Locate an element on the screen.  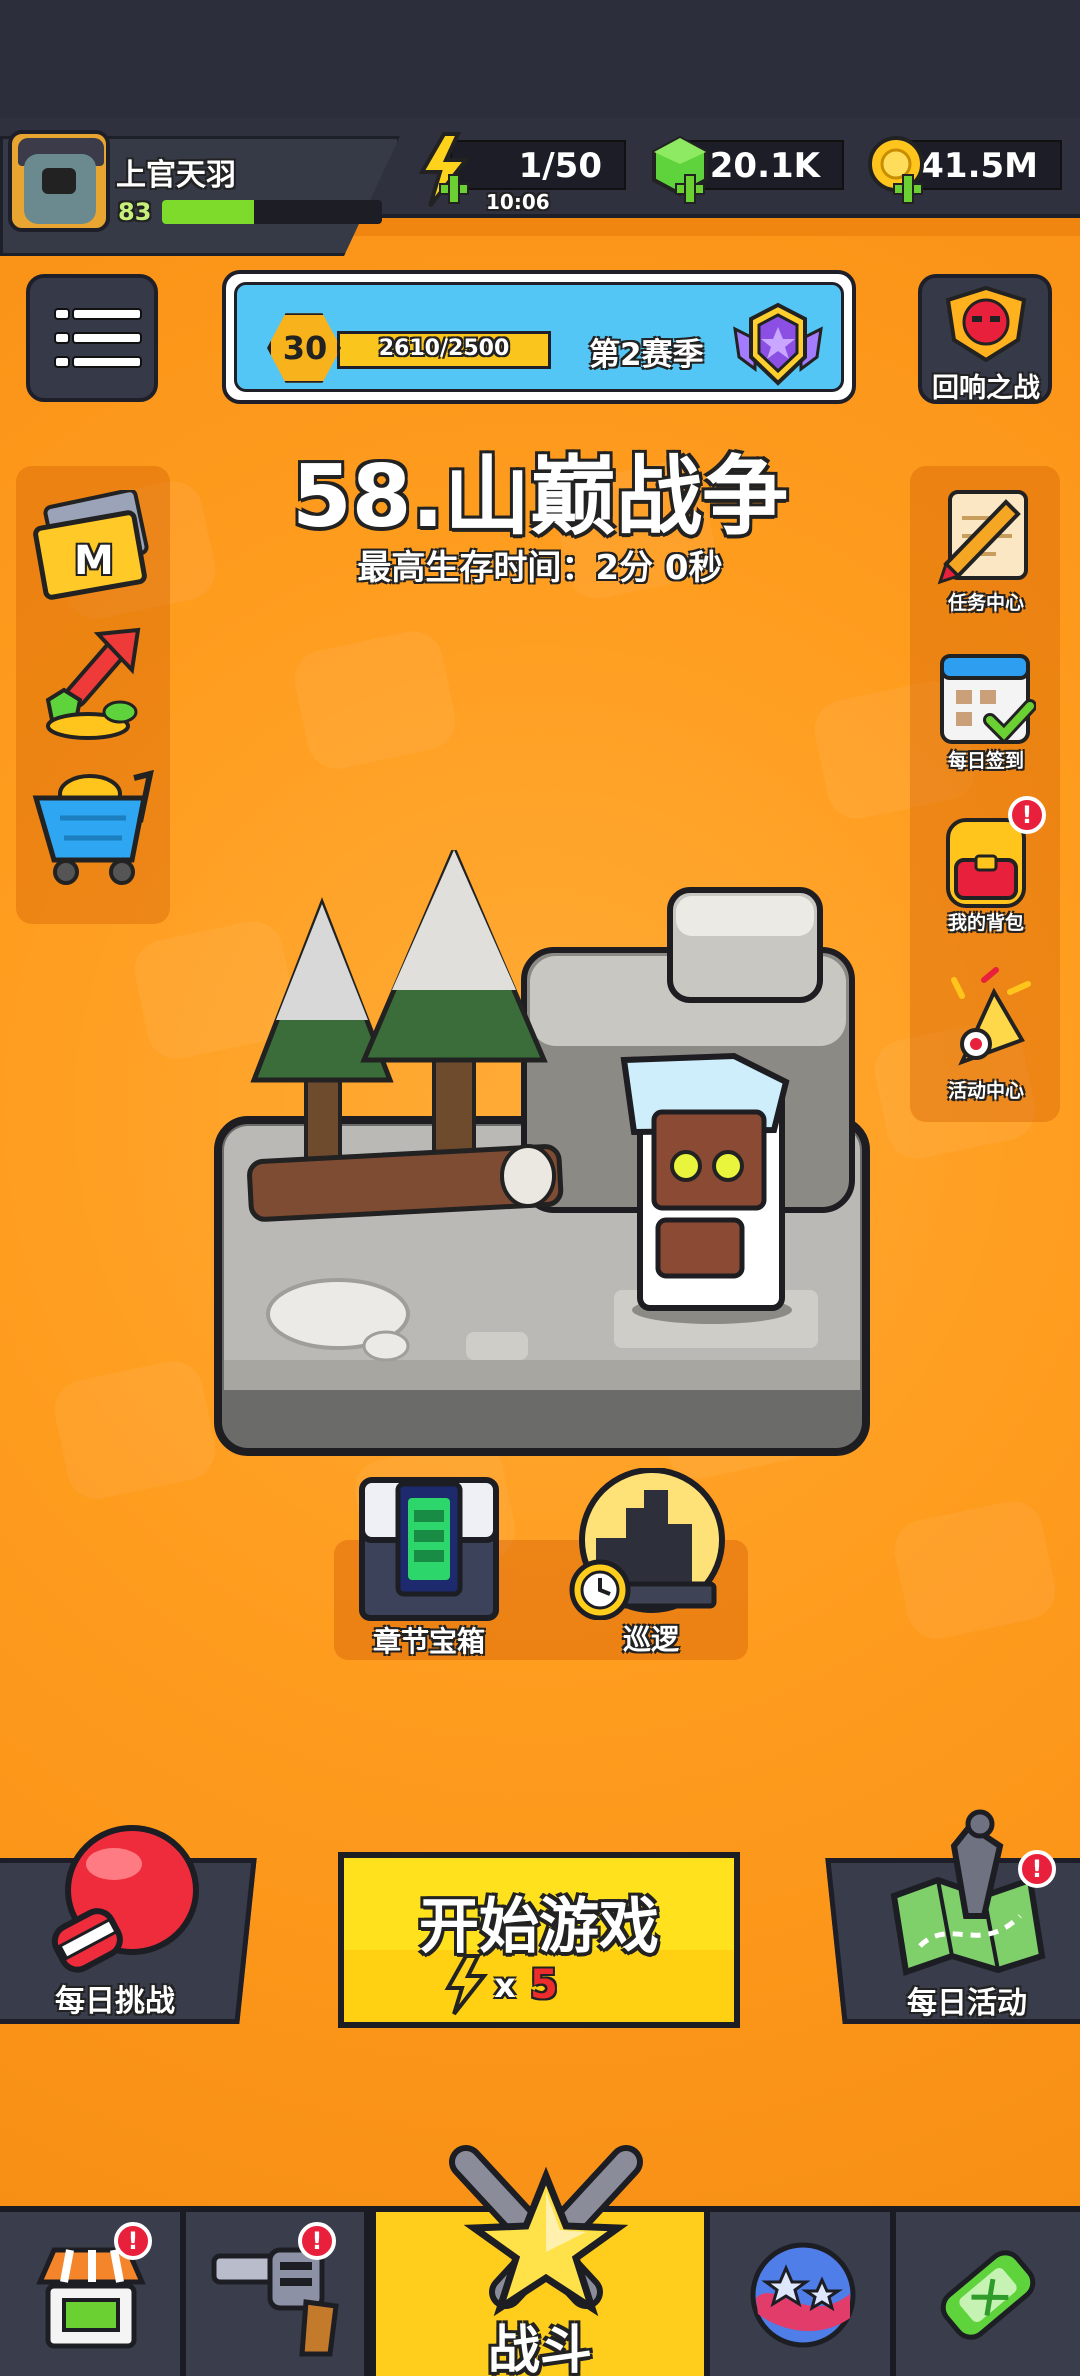
start-cost-multiplier: x is located at coordinates (505, 1986).